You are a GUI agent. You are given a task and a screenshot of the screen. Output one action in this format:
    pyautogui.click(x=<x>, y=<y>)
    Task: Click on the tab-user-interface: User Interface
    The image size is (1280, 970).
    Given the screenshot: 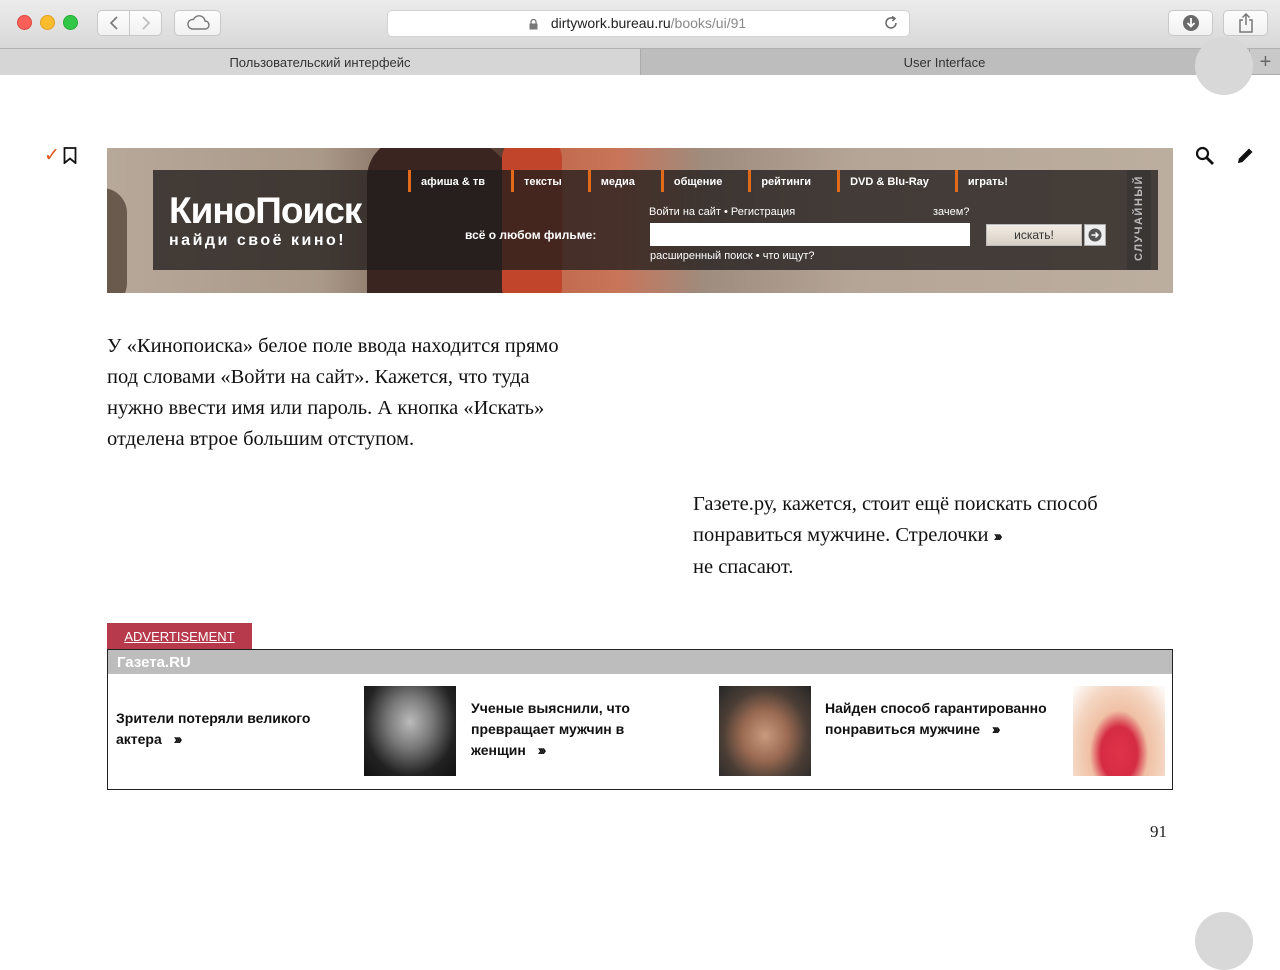 What is the action you would take?
    pyautogui.click(x=944, y=62)
    